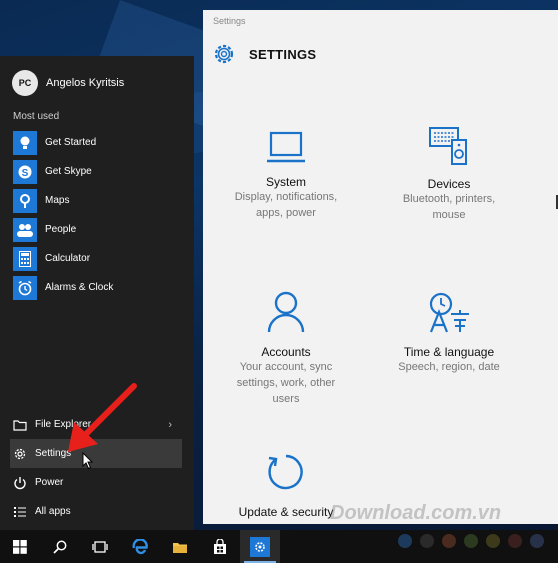 This screenshot has width=558, height=563. Describe the element at coordinates (61, 229) in the screenshot. I see `app-label: People` at that location.